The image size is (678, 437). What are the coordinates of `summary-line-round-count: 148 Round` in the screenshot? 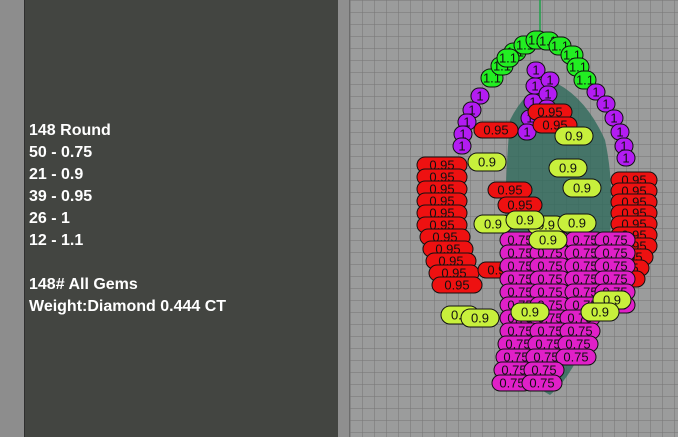 It's located at (70, 130).